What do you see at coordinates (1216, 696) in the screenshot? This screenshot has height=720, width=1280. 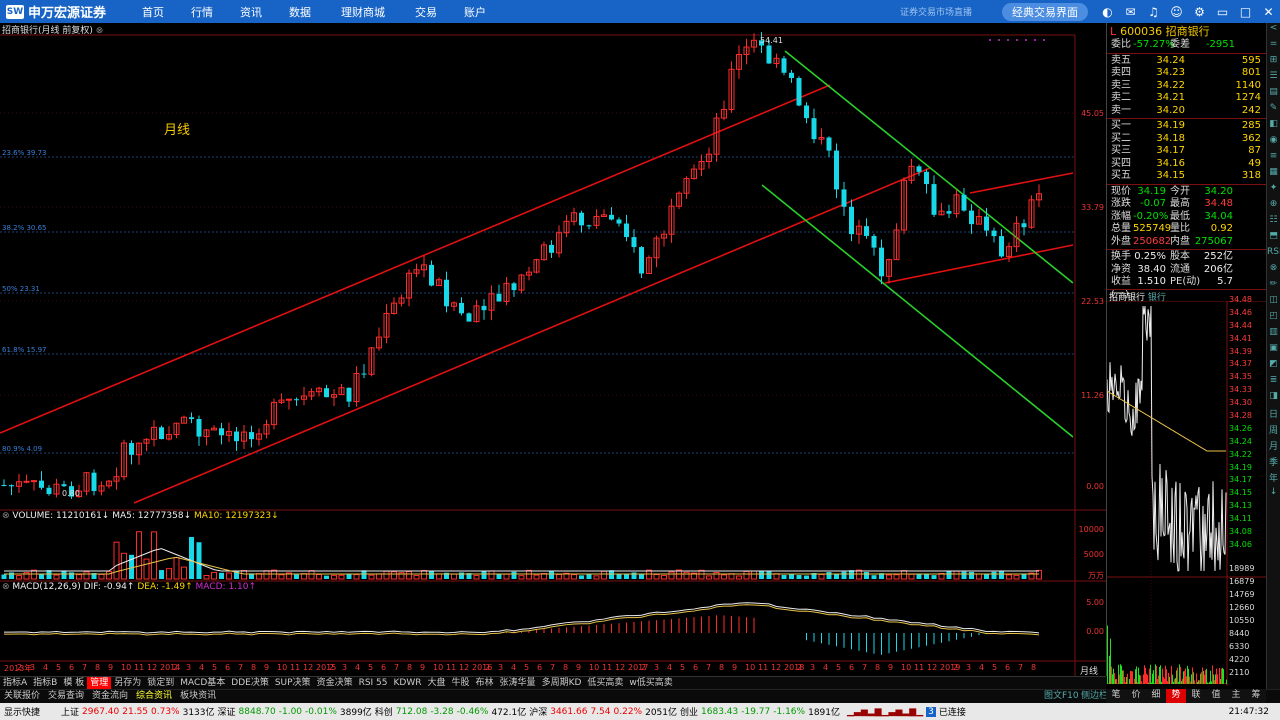 I see `quote-view-tab: 值` at bounding box center [1216, 696].